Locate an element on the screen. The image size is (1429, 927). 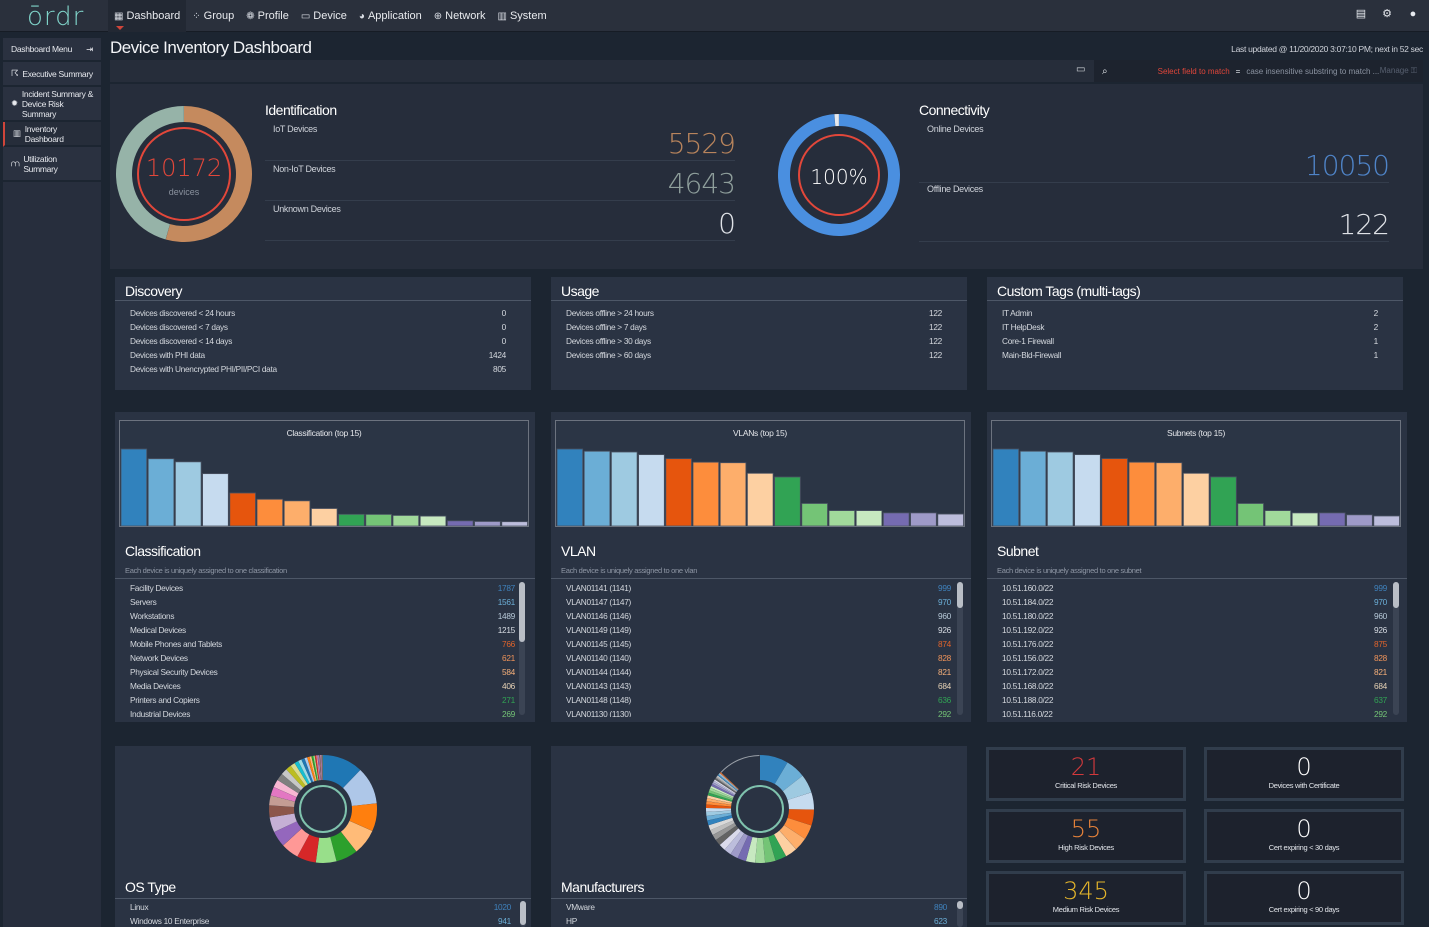
list-item: Network Devices 621 is located at coordinates (322, 658).